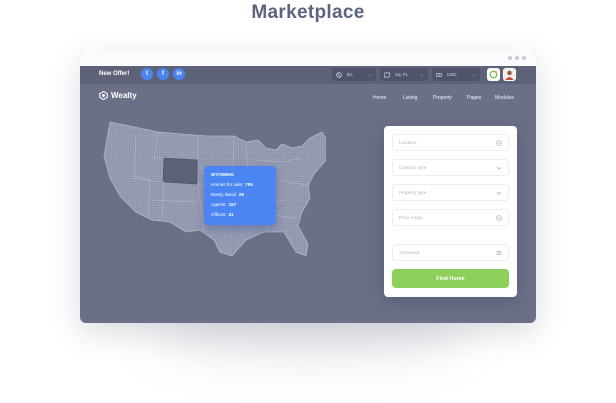 The width and height of the screenshot is (616, 403). I want to click on notifications-button, so click(493, 74).